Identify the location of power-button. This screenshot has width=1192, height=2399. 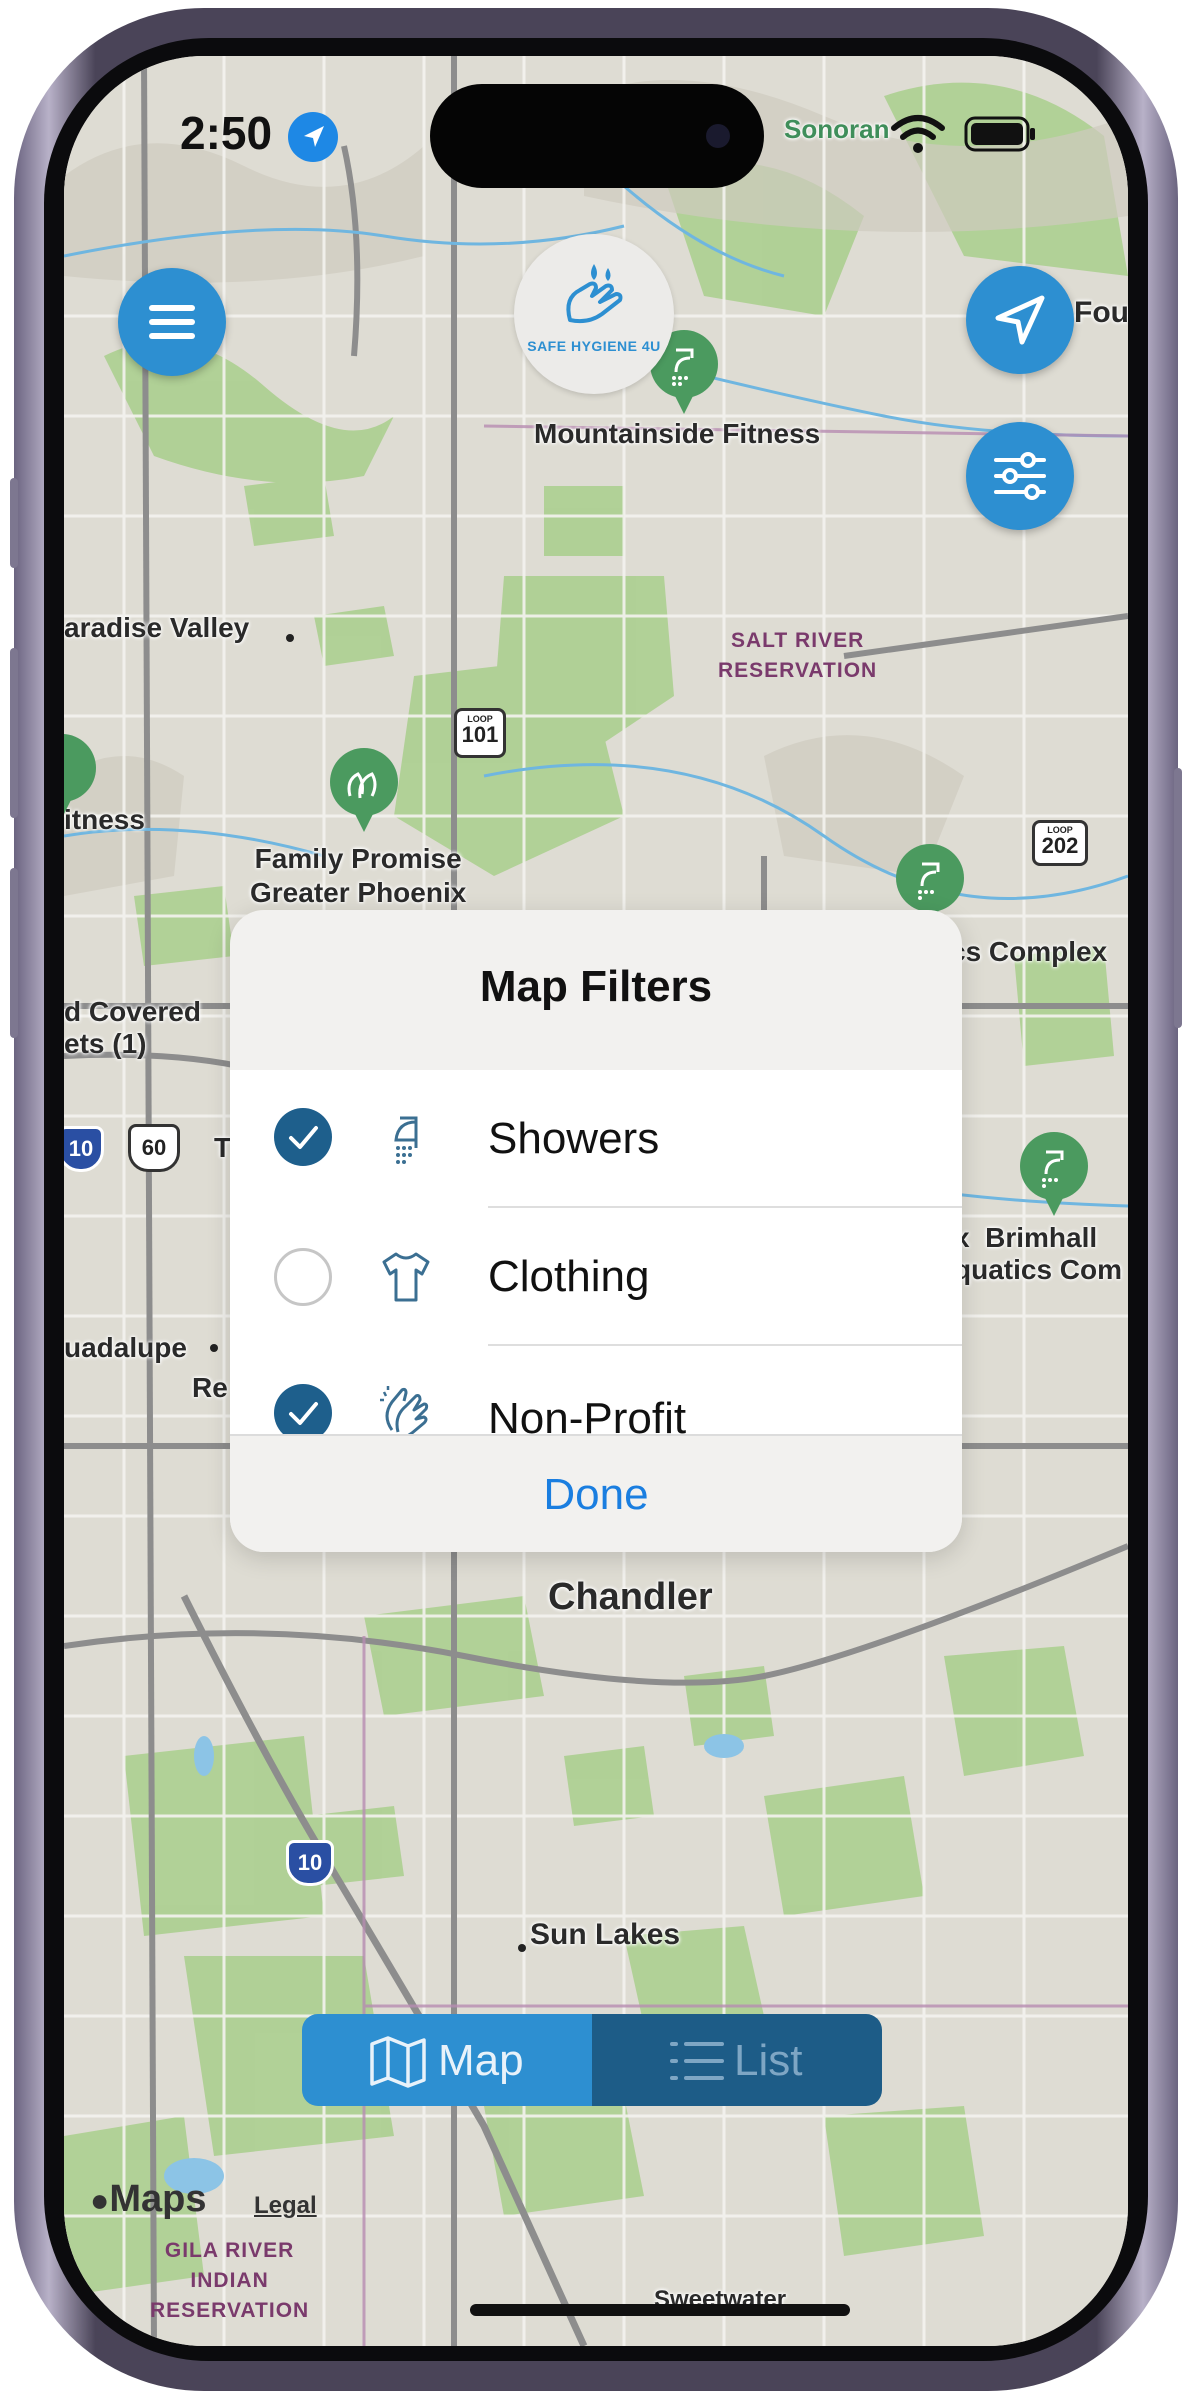
(1178, 898).